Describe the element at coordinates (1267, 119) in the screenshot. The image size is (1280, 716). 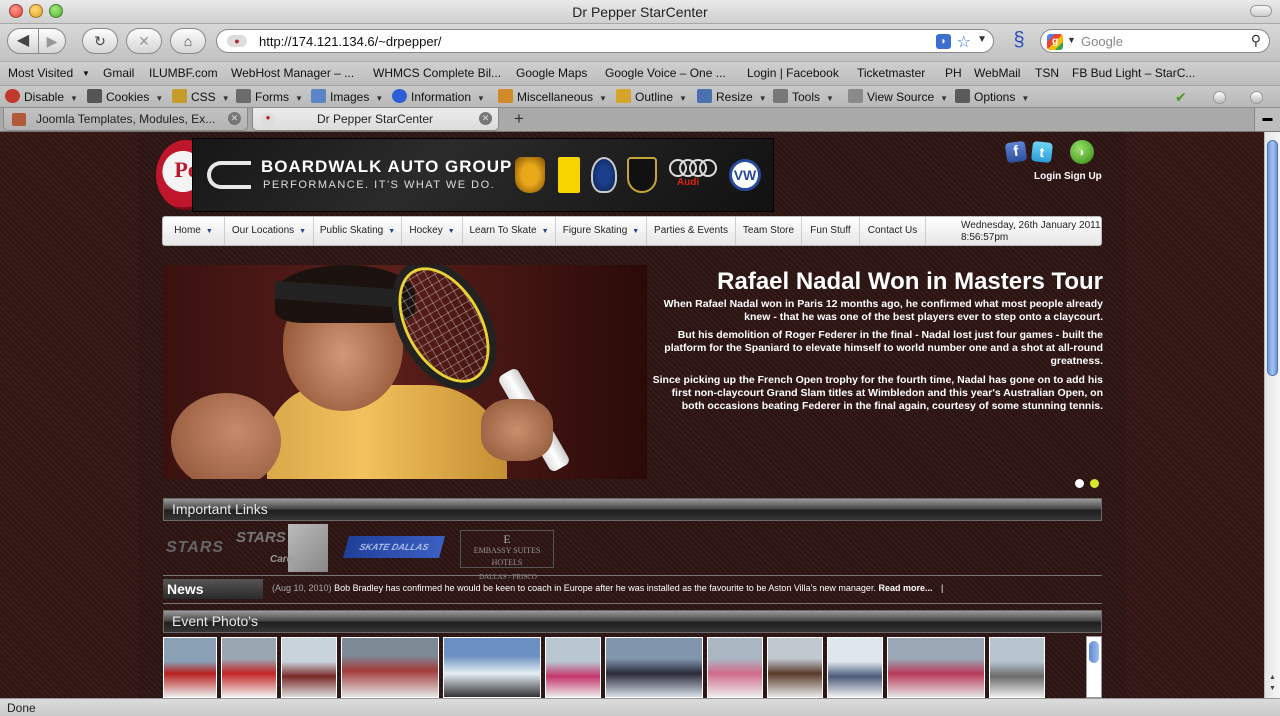
I see `list-all-tabs-button: ▬` at that location.